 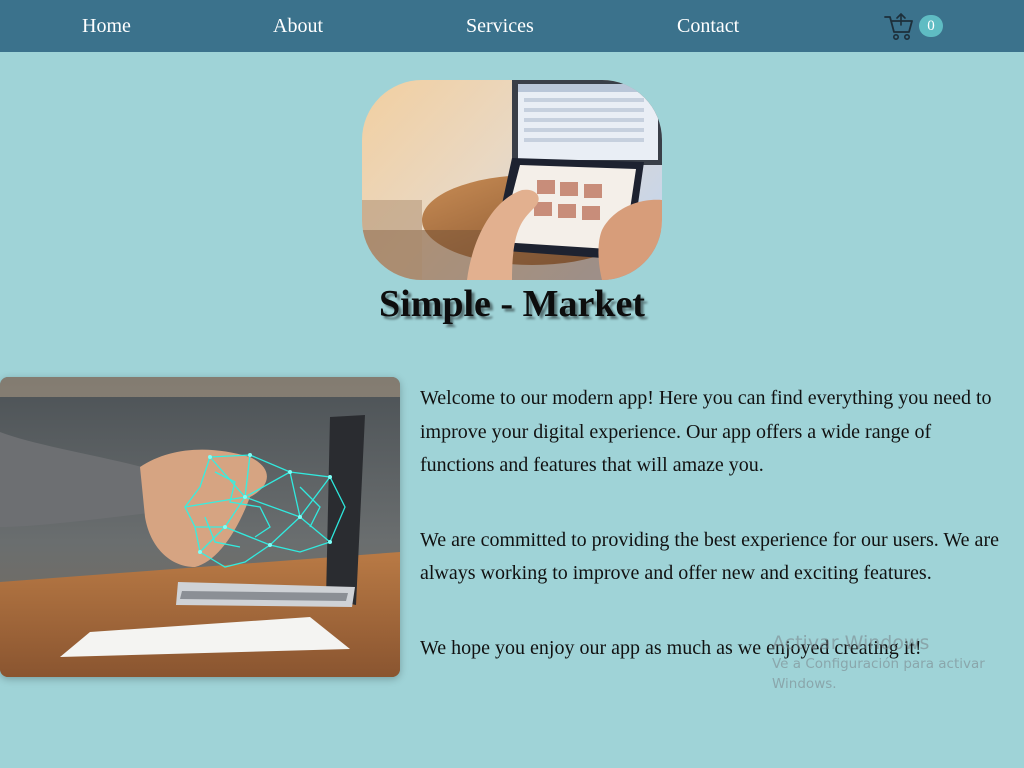 What do you see at coordinates (851, 643) in the screenshot?
I see `watermark-title: Activar Windows` at bounding box center [851, 643].